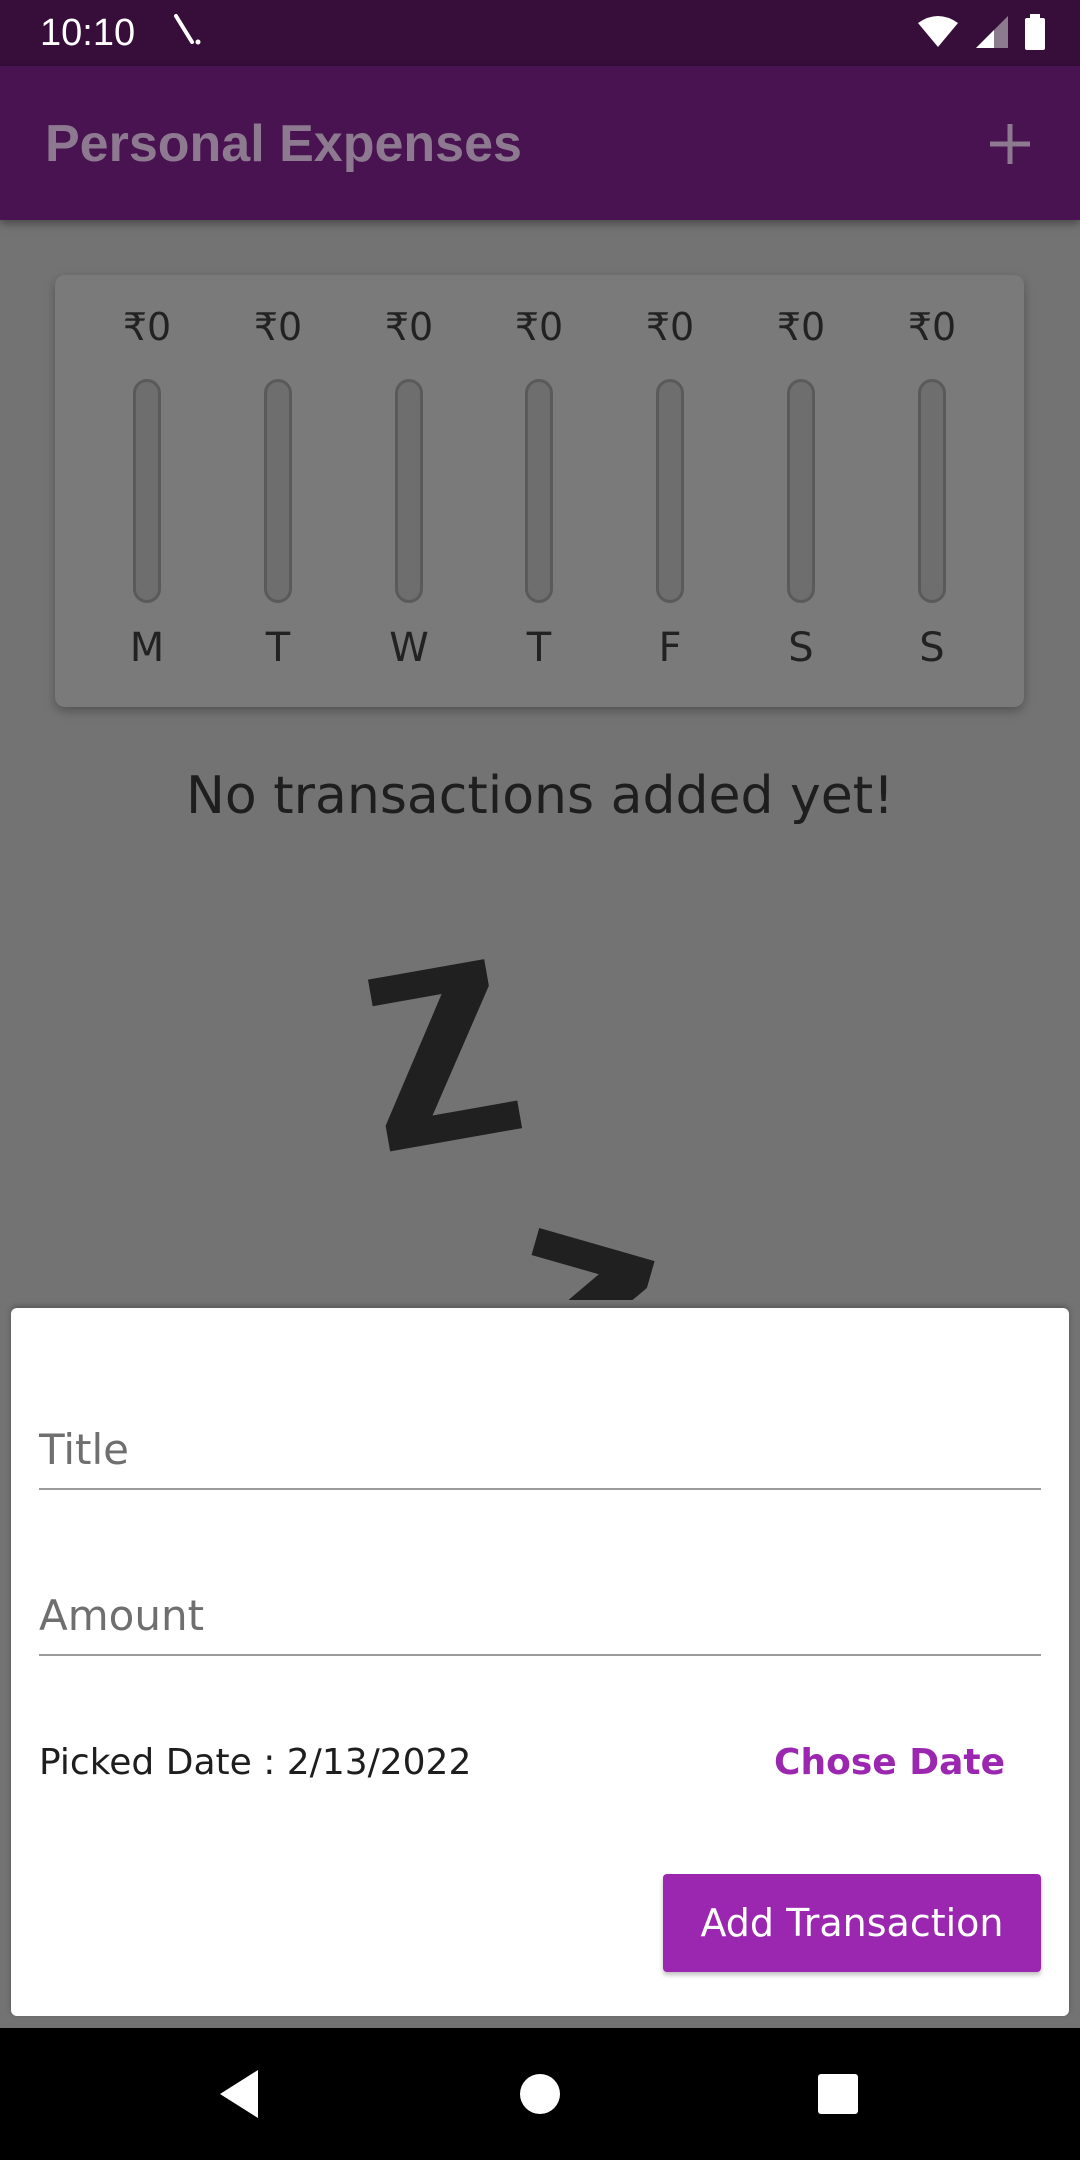 The width and height of the screenshot is (1080, 2160). What do you see at coordinates (283, 144) in the screenshot?
I see `app-title: Personal Expenses` at bounding box center [283, 144].